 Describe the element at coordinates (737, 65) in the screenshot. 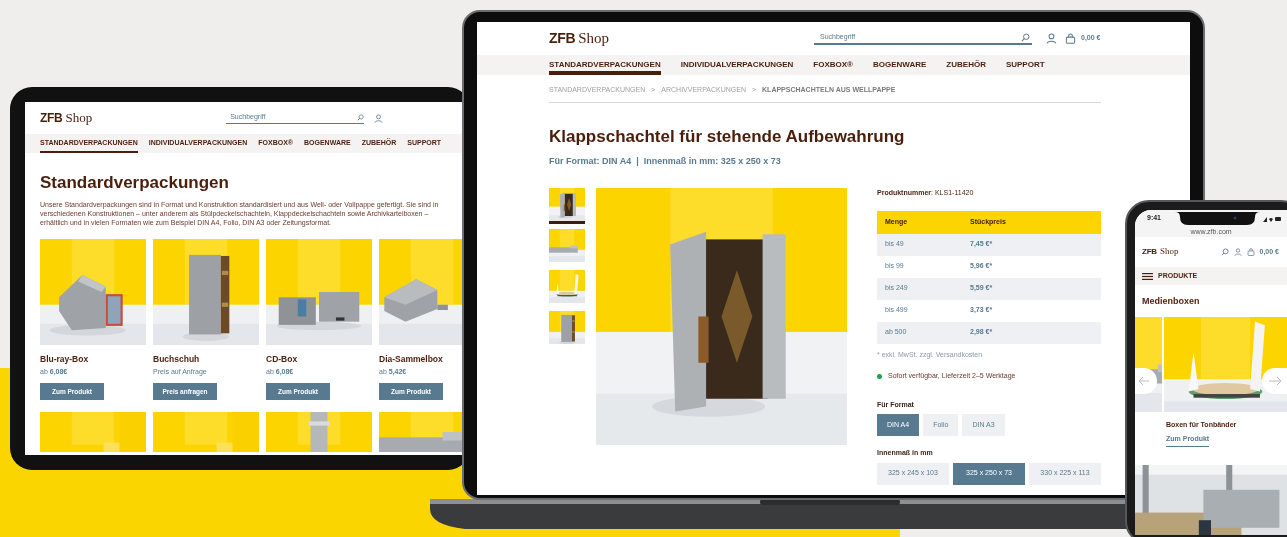

I see `nav-tab: INDIVIDUALVERPACKUNGEN` at that location.